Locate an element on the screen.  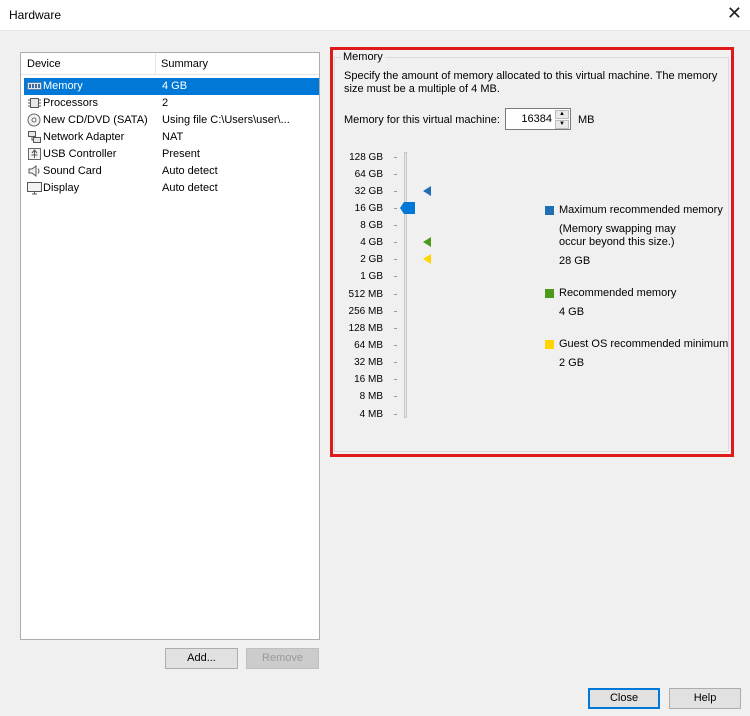
memory-spinbox: 16384 ▲ ▼ is located at coordinates (538, 119).